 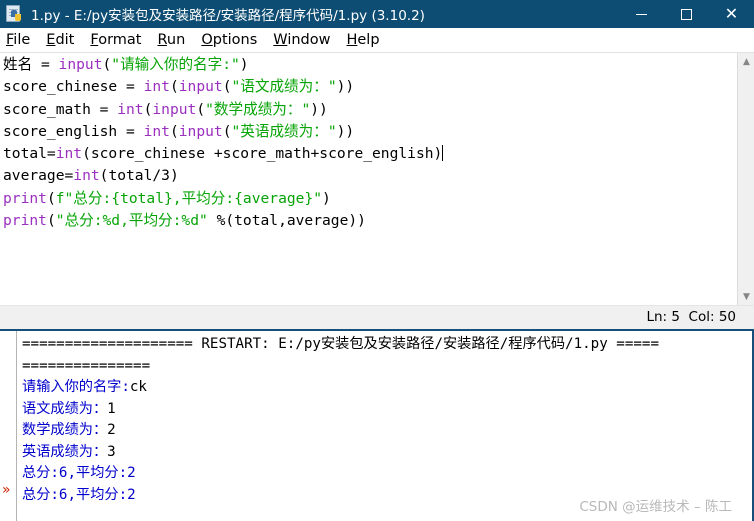 What do you see at coordinates (111, 430) in the screenshot?
I see `text-run-value: 2` at bounding box center [111, 430].